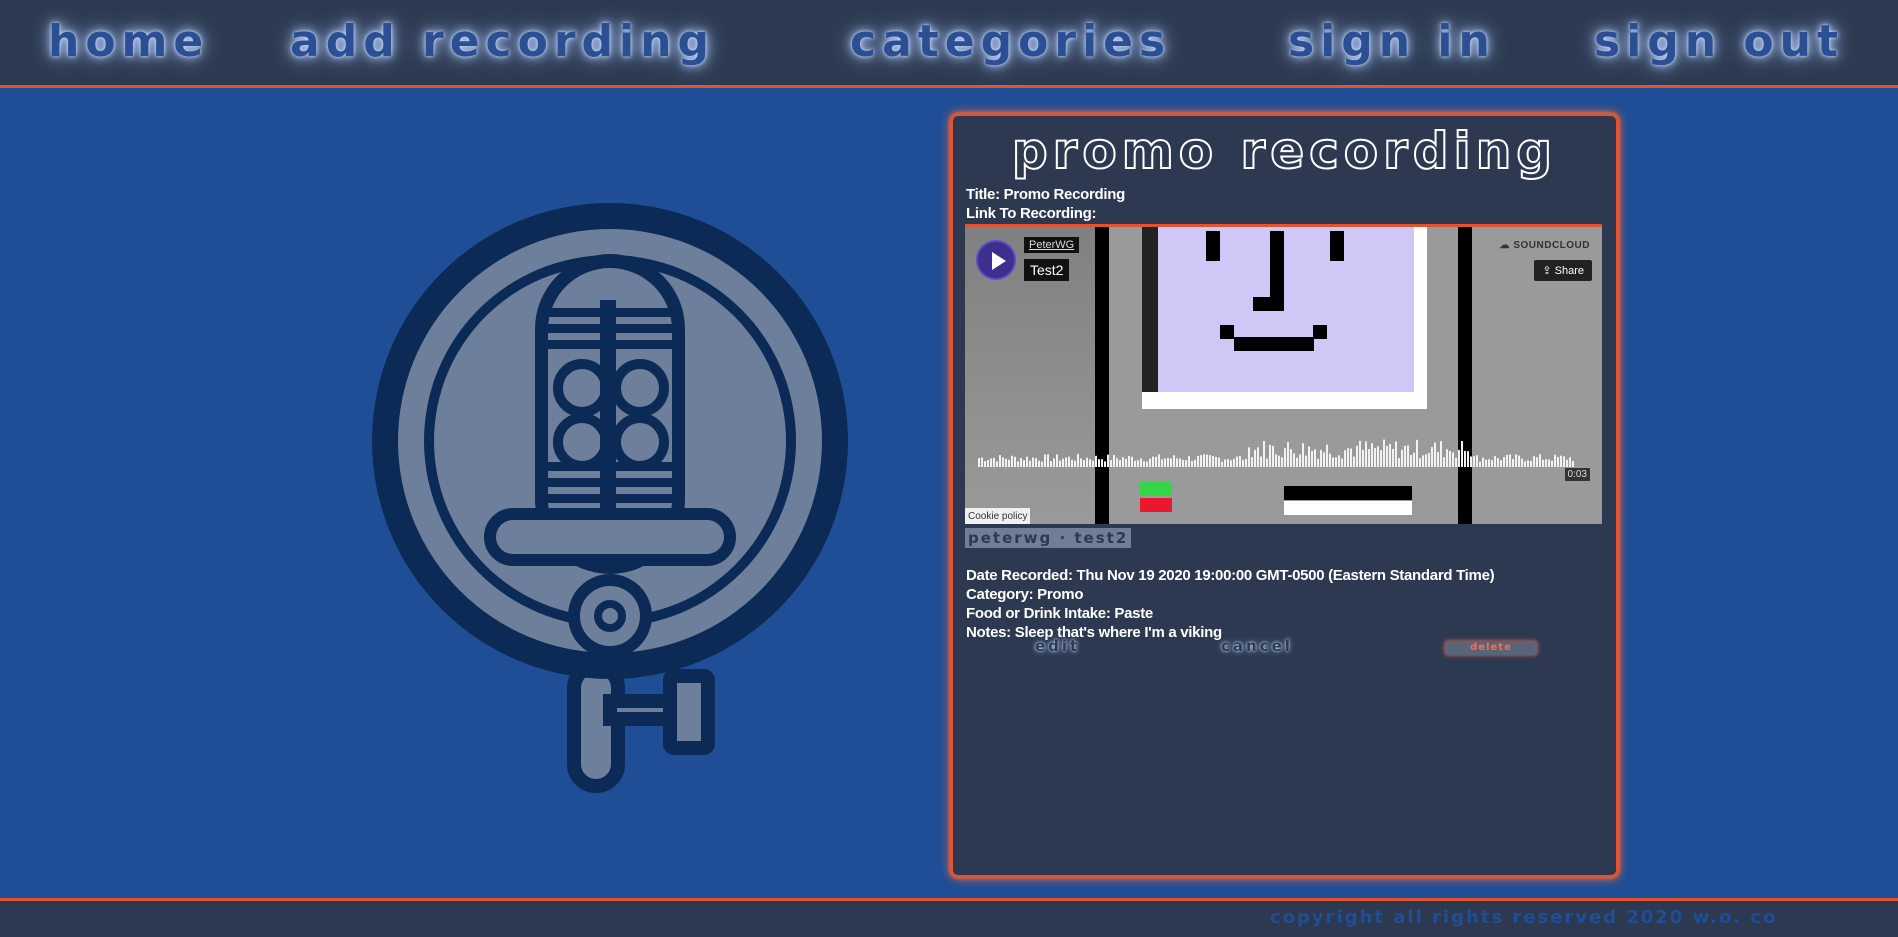 This screenshot has width=1898, height=937. What do you see at coordinates (998, 516) in the screenshot?
I see `cookie-policy-link: Cookie policy` at bounding box center [998, 516].